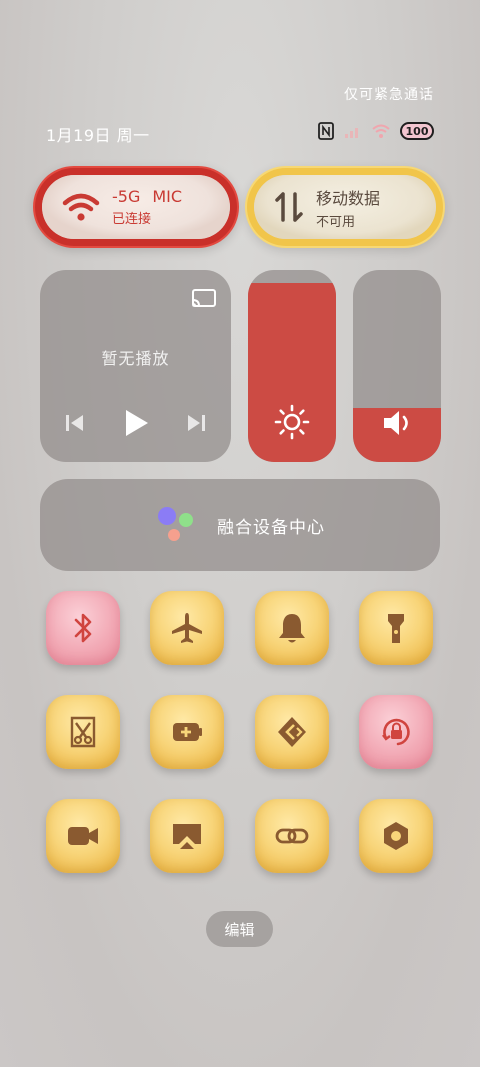 This screenshot has height=1067, width=480. I want to click on status-icons: 100, so click(376, 131).